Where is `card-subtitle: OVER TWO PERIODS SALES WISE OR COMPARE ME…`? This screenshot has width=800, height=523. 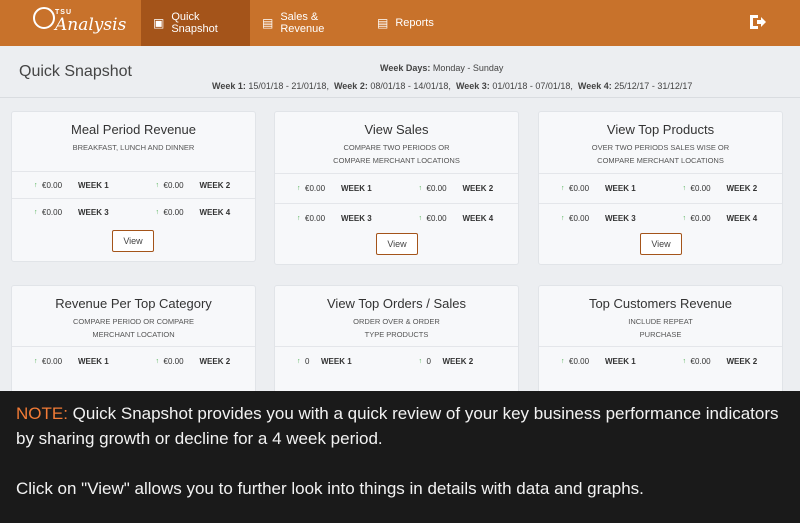 card-subtitle: OVER TWO PERIODS SALES WISE OR COMPARE ME… is located at coordinates (660, 154).